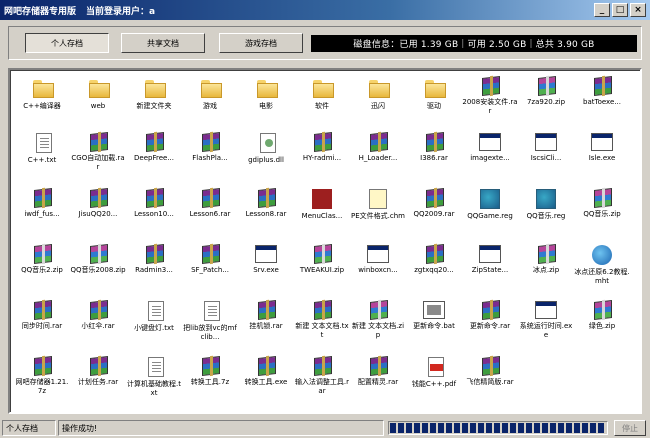  I want to click on file-name: 计算机基础教程.txt, so click(154, 388).